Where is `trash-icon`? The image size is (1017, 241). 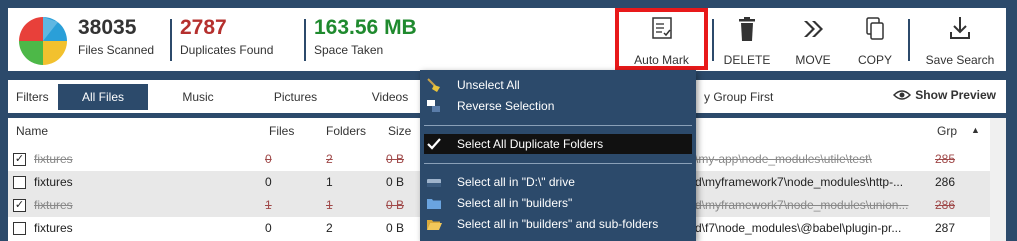
trash-icon is located at coordinates (747, 29).